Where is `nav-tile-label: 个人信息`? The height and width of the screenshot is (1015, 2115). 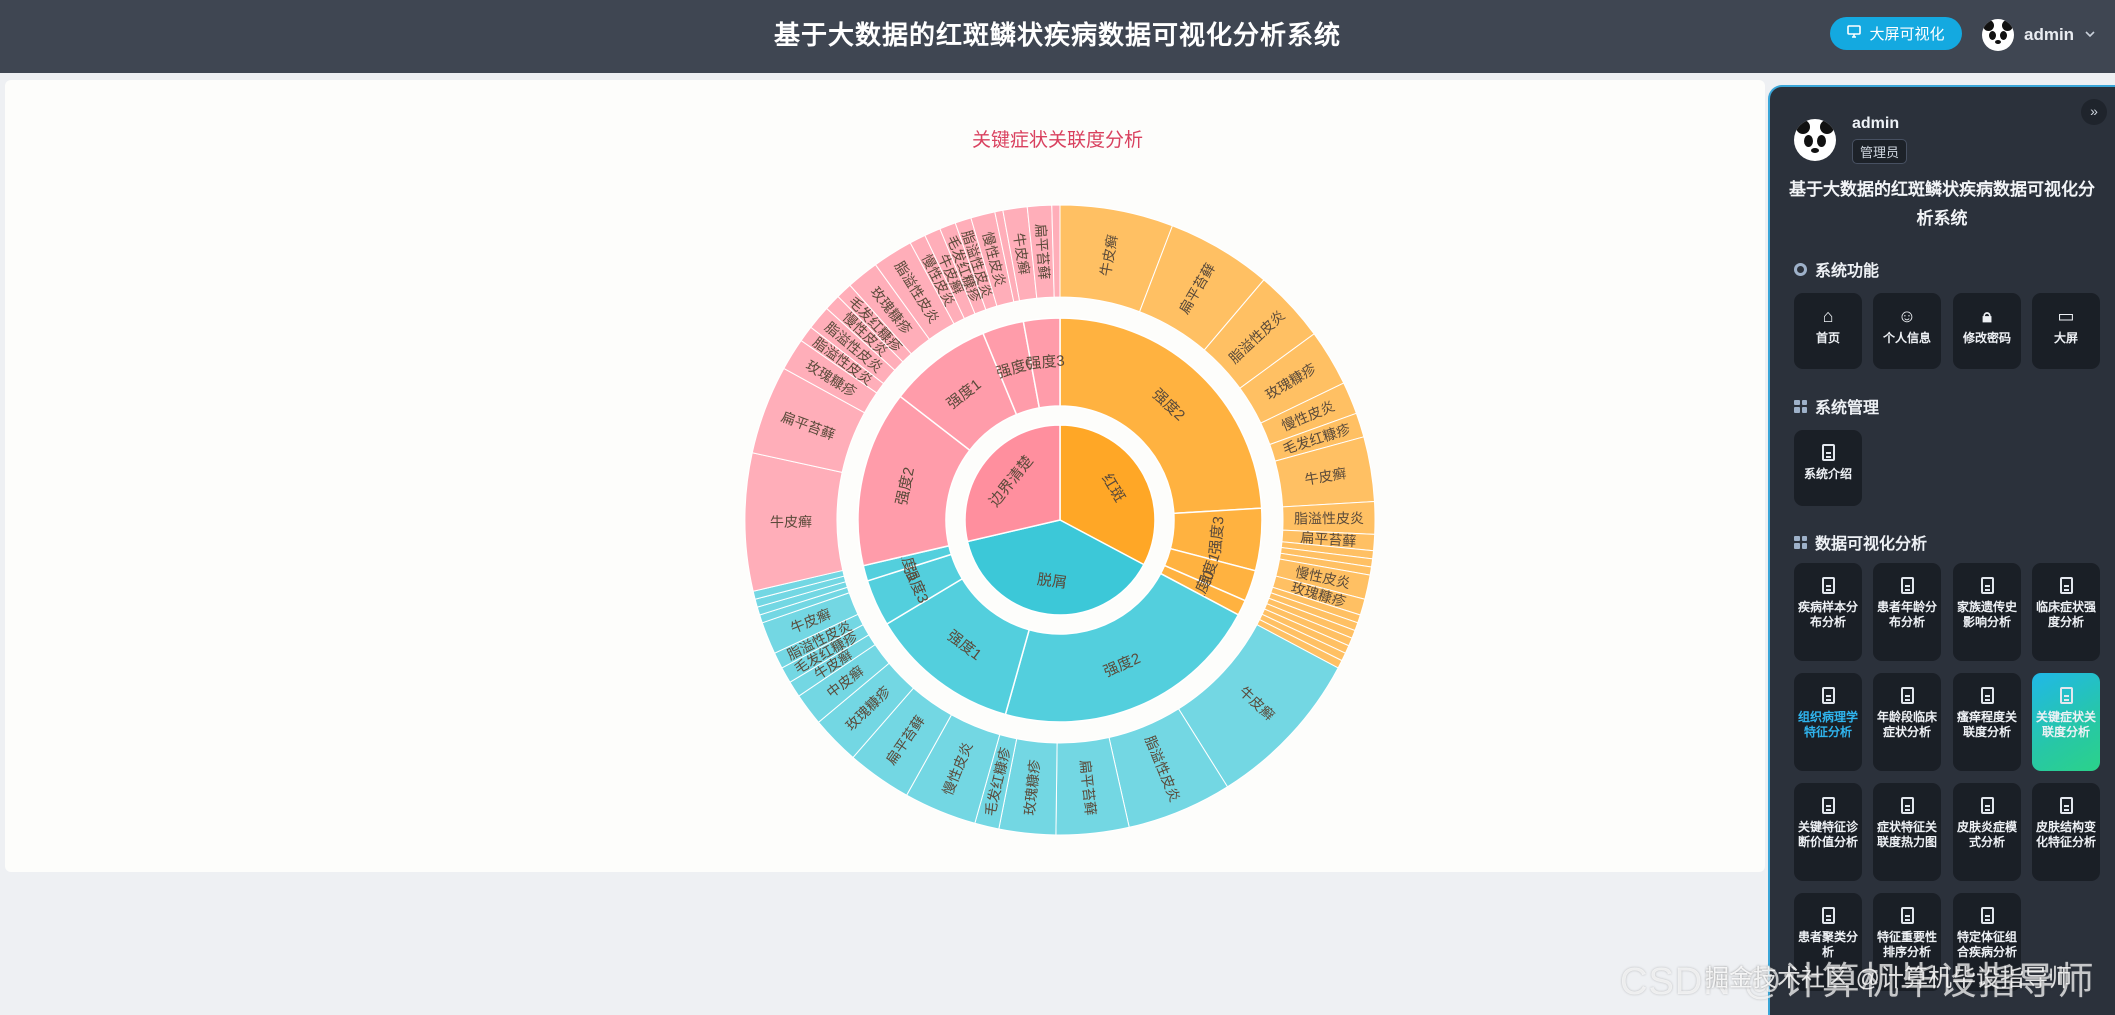
nav-tile-label: 个人信息 is located at coordinates (1906, 338).